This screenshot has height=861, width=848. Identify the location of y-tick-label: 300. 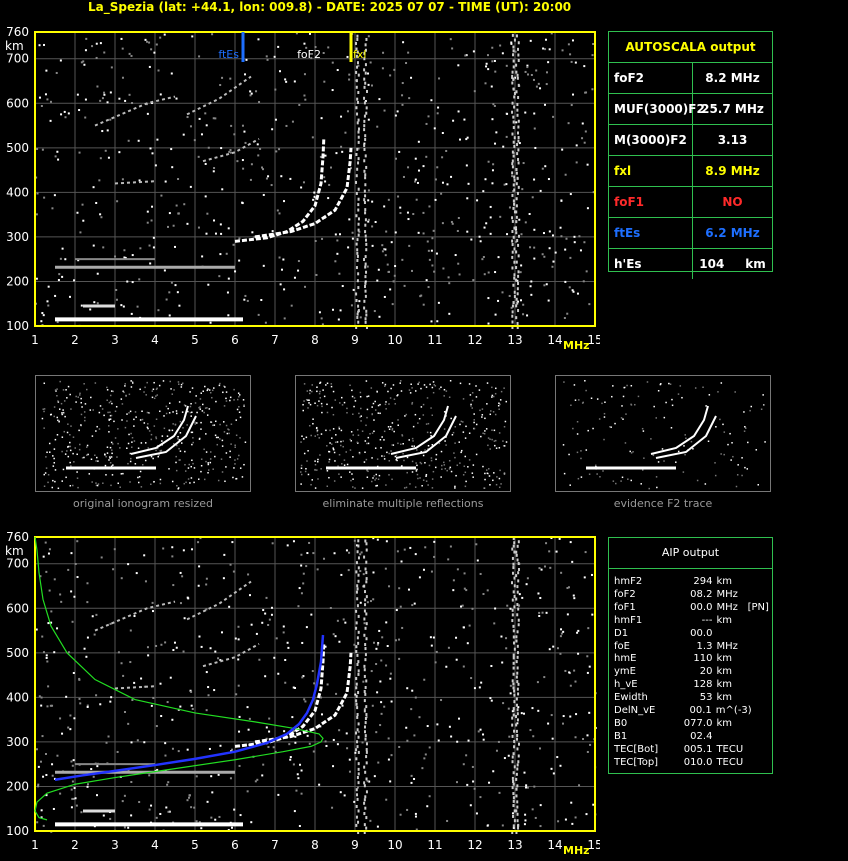
(17, 742).